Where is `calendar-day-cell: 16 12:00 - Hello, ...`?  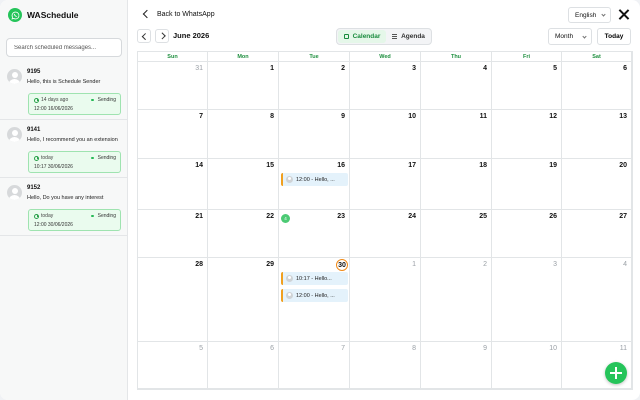
calendar-day-cell: 16 12:00 - Hello, ... is located at coordinates (314, 184).